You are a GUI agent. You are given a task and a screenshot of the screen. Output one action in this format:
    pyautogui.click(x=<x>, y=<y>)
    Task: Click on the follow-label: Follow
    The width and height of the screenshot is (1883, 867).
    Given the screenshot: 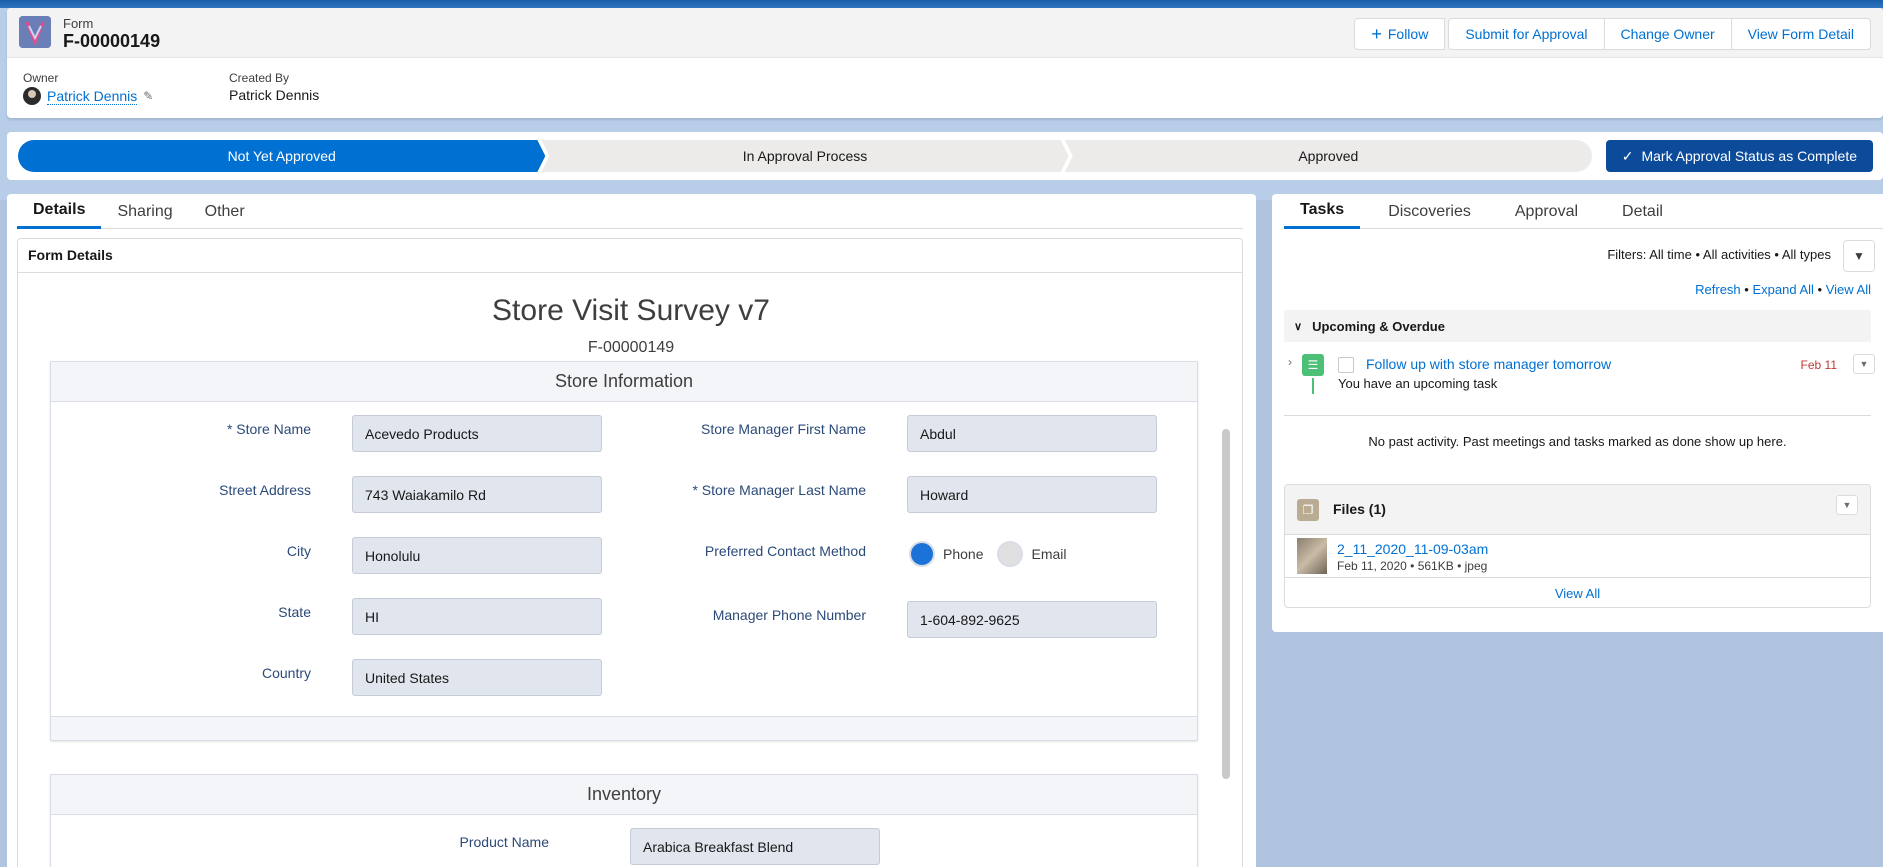 What is the action you would take?
    pyautogui.click(x=1408, y=34)
    